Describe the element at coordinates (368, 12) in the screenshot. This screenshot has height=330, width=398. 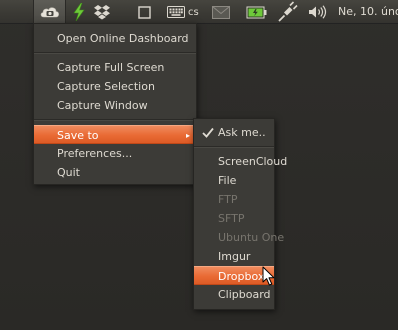
I see `clock-date: Ne, 10. úno,` at that location.